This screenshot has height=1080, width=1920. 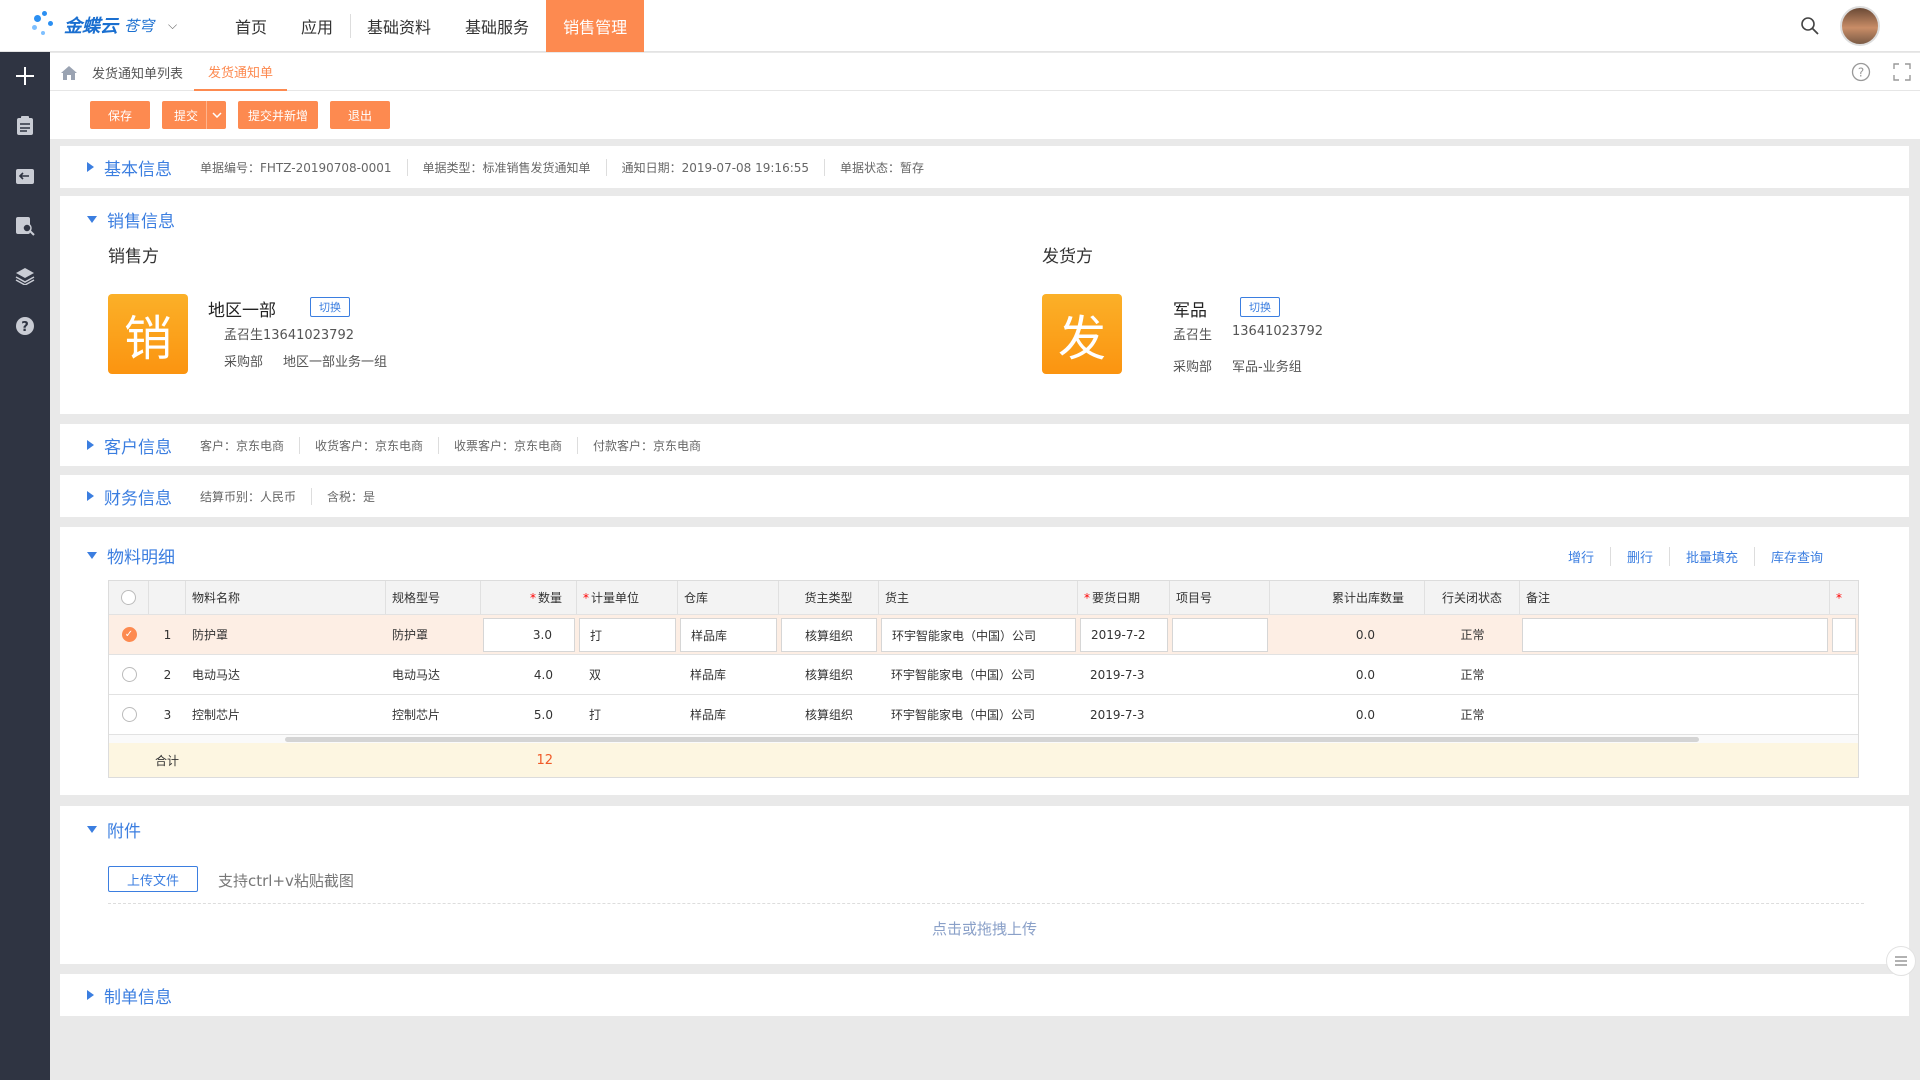 I want to click on request-date-input: 2019-7-2, so click(x=1124, y=635).